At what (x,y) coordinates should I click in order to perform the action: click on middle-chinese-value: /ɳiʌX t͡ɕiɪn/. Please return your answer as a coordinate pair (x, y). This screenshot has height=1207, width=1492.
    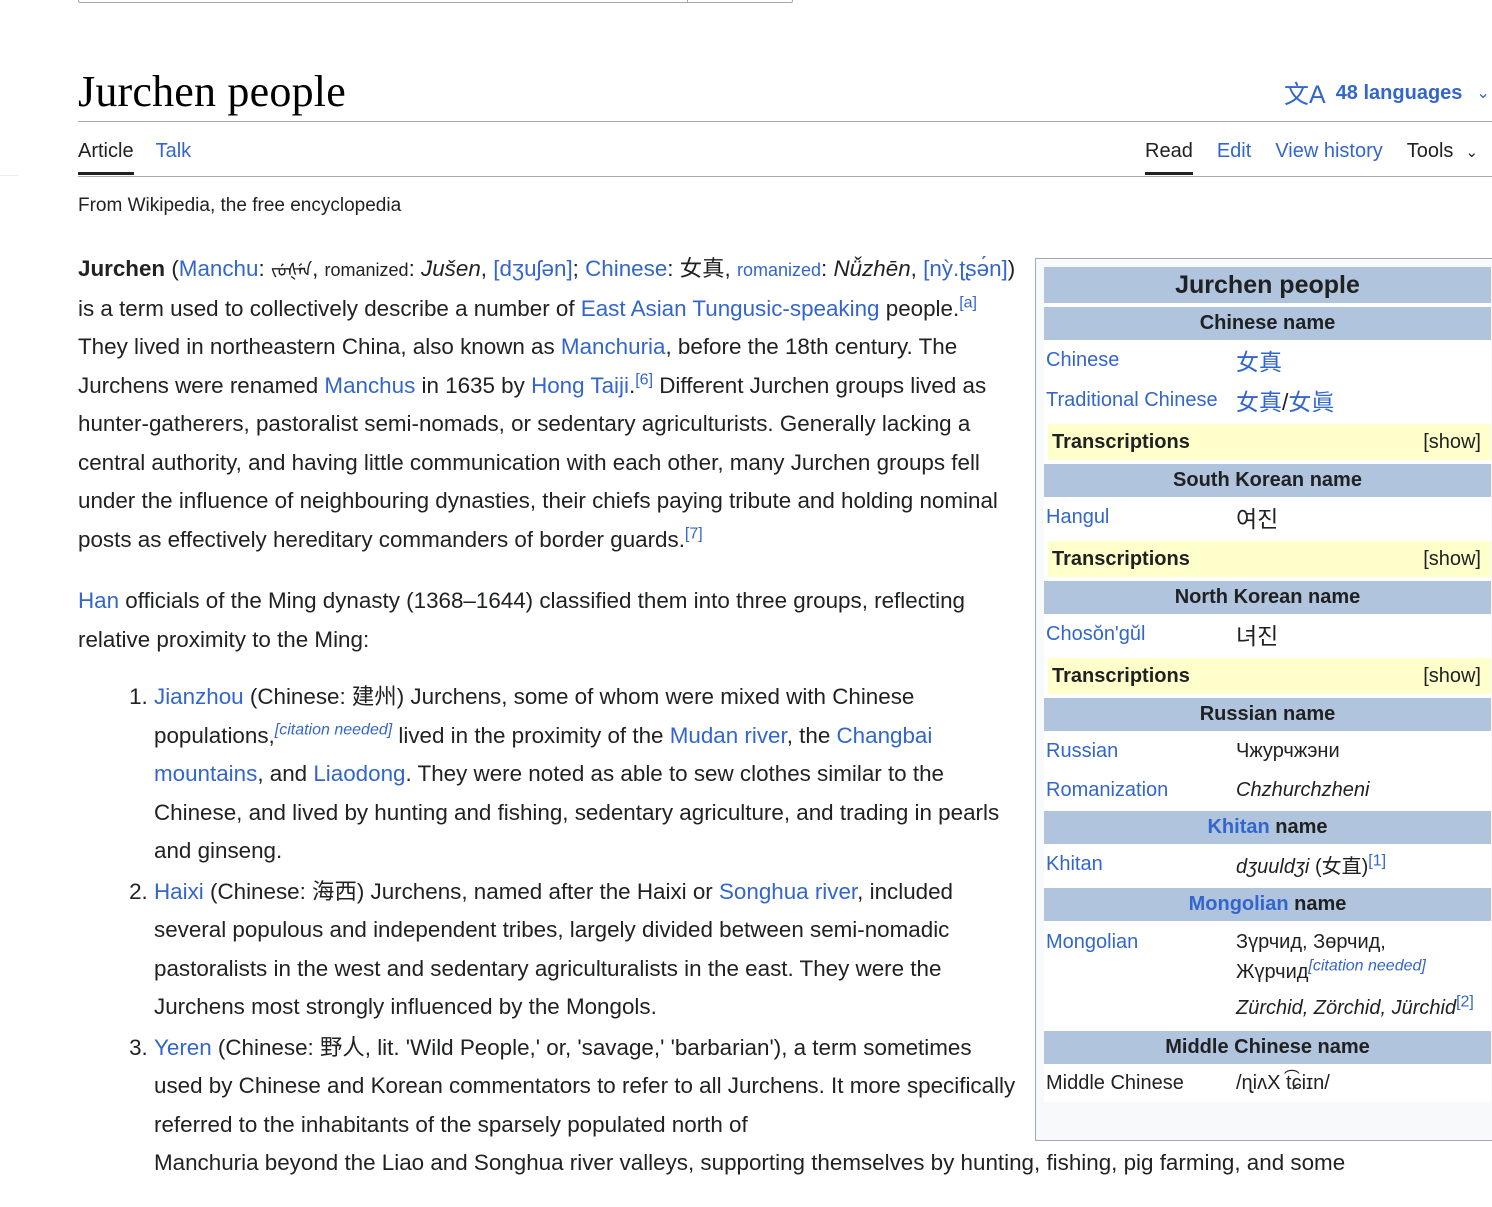
    Looking at the image, I should click on (1283, 1082).